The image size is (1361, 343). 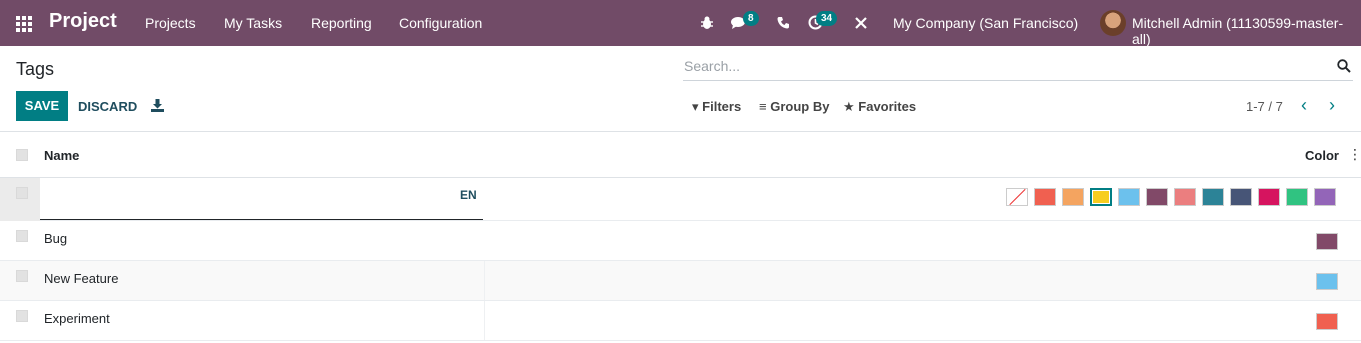 I want to click on menu-my-tasks: My Tasks, so click(x=253, y=23).